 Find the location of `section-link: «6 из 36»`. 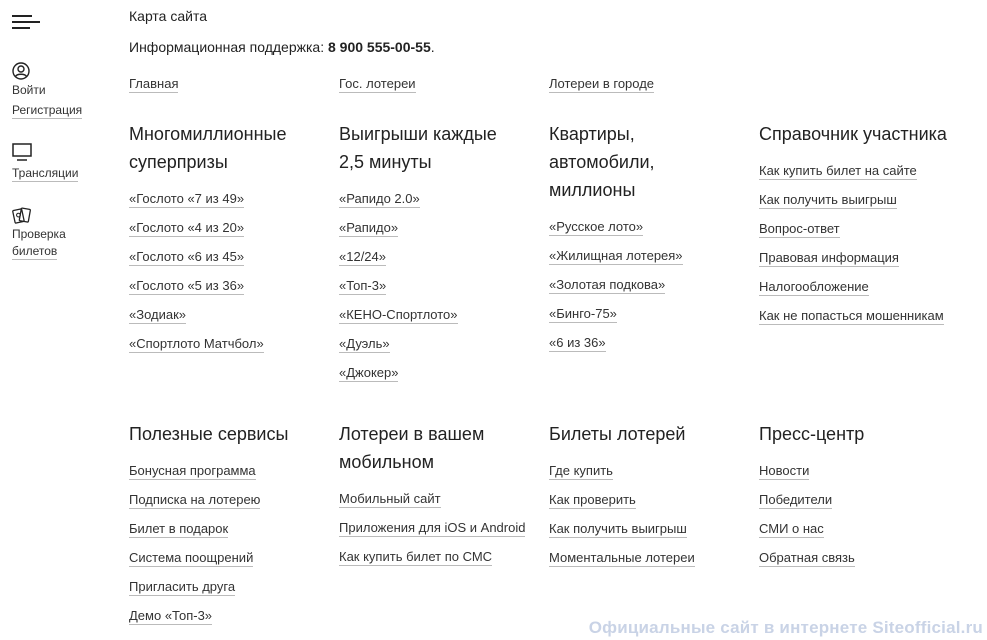

section-link: «6 из 36» is located at coordinates (577, 343).